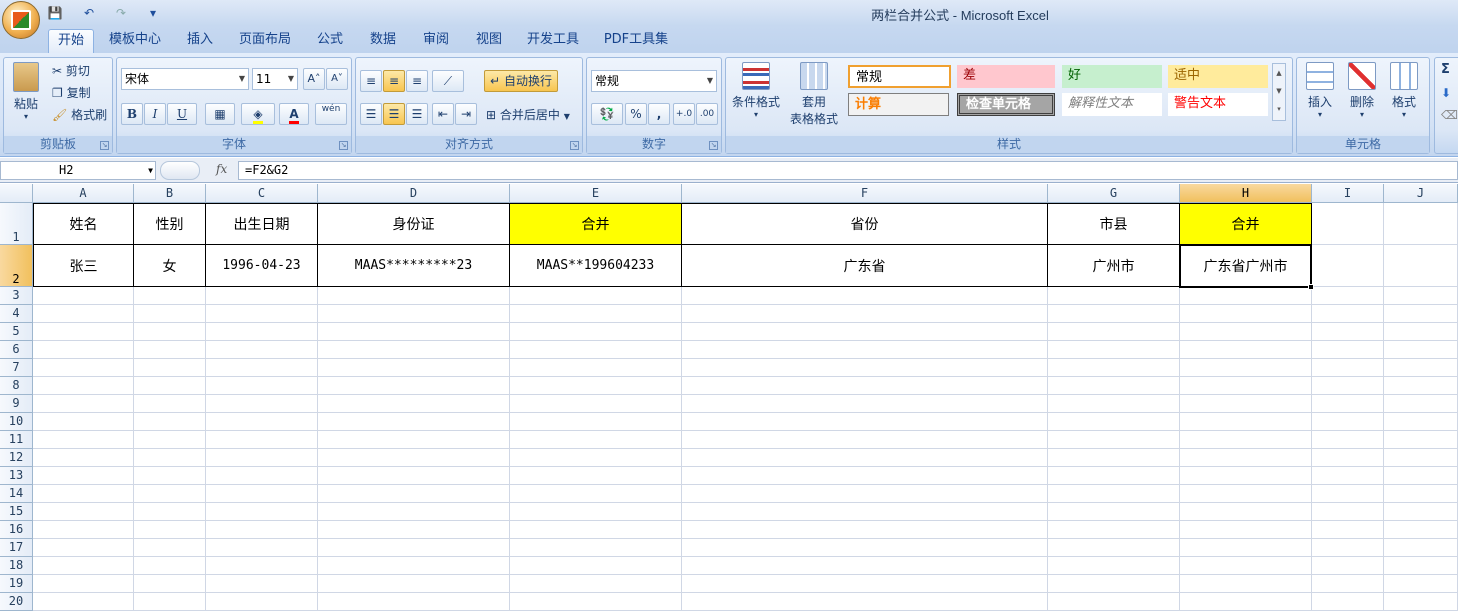 This screenshot has width=1458, height=611. What do you see at coordinates (448, 81) in the screenshot?
I see `orientation-button: ⟋` at bounding box center [448, 81].